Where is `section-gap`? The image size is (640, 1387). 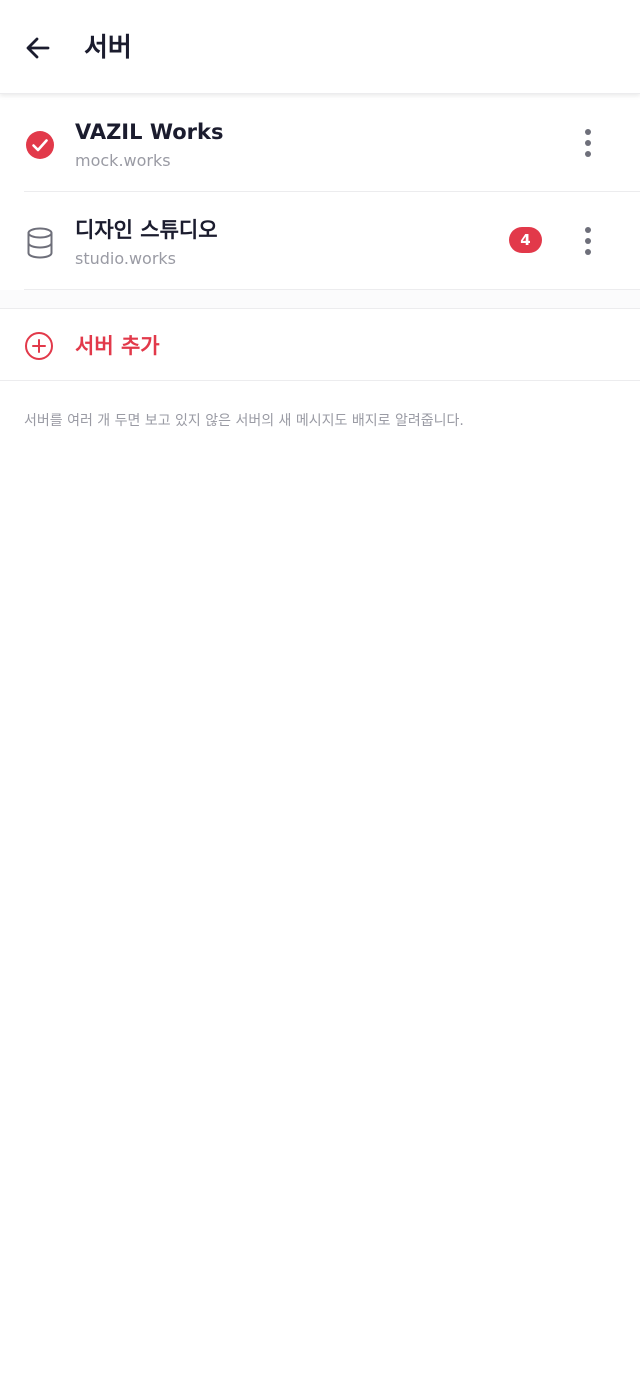 section-gap is located at coordinates (320, 299).